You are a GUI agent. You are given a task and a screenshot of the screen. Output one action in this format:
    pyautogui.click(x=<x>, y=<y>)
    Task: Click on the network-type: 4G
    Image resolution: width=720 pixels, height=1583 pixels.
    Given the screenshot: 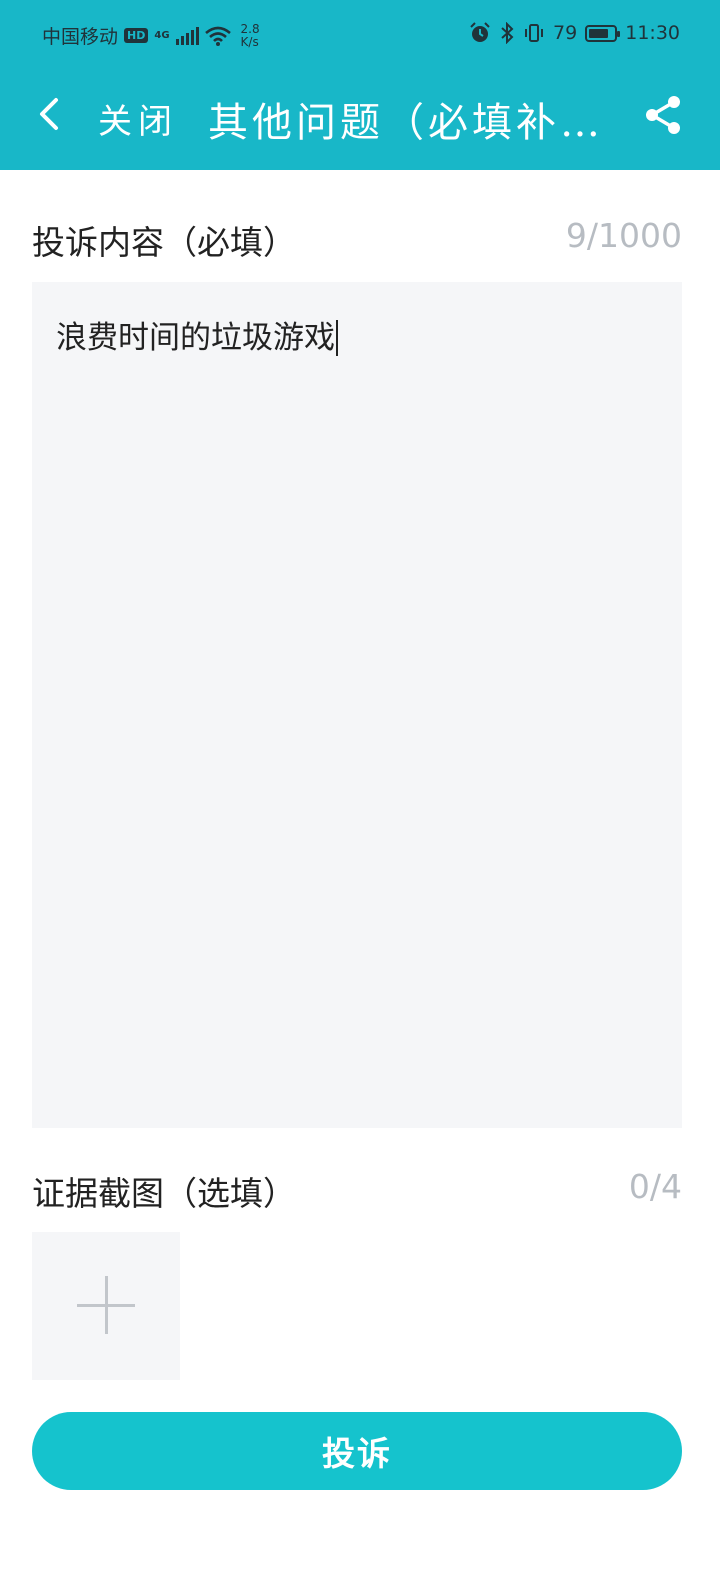 What is the action you would take?
    pyautogui.click(x=162, y=35)
    